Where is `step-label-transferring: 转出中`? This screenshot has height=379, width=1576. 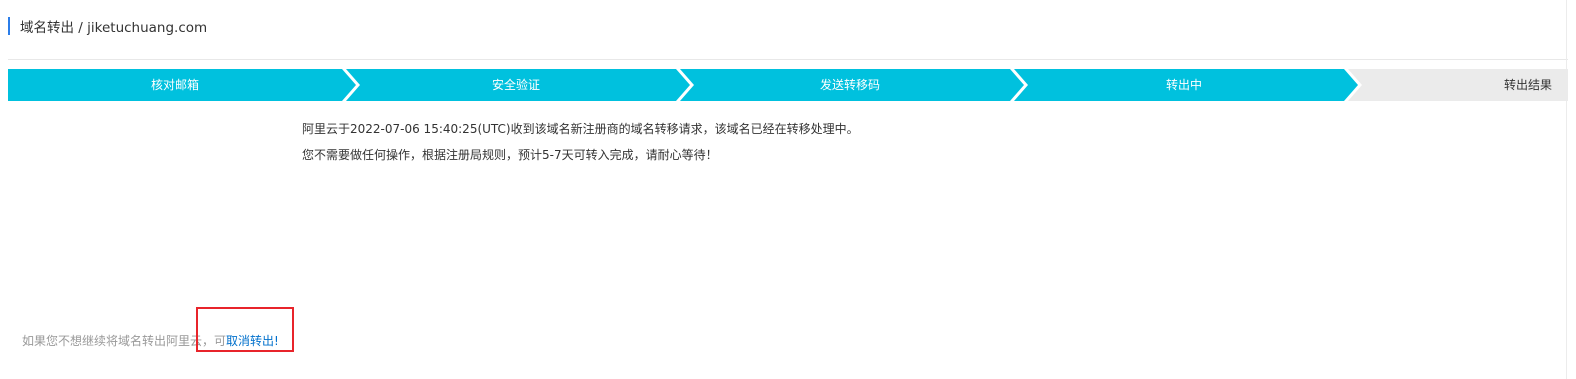 step-label-transferring: 转出中 is located at coordinates (1183, 85).